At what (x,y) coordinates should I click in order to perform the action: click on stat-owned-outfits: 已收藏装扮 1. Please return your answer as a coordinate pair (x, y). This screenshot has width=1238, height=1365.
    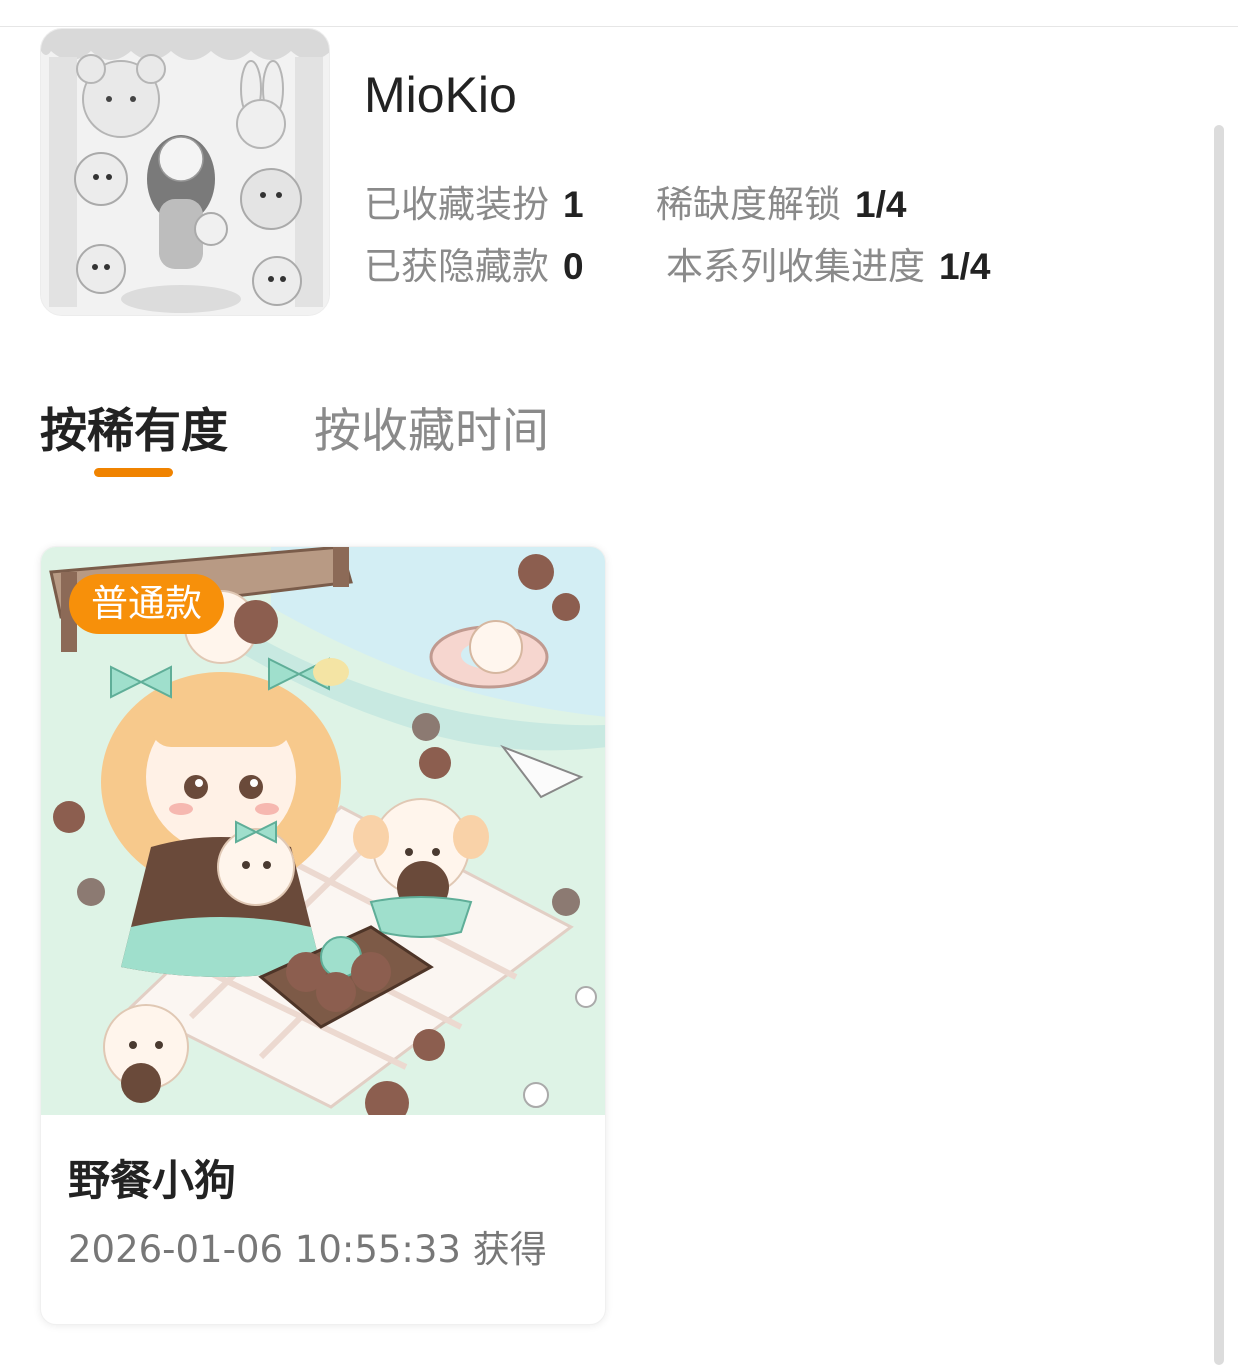
    Looking at the image, I should click on (474, 201).